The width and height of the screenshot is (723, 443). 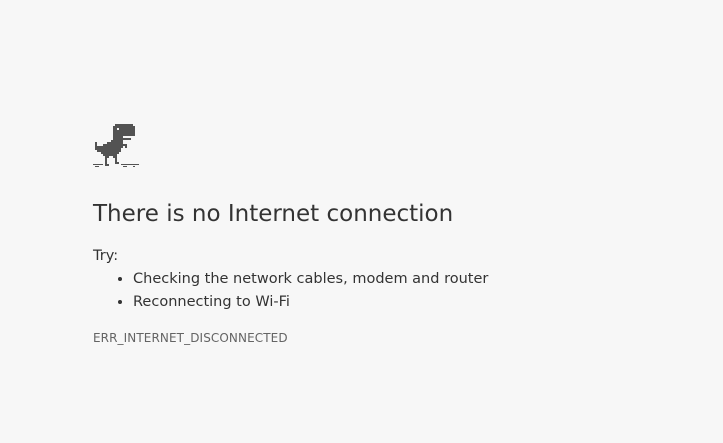 What do you see at coordinates (106, 256) in the screenshot?
I see `suggestions-heading: Try:` at bounding box center [106, 256].